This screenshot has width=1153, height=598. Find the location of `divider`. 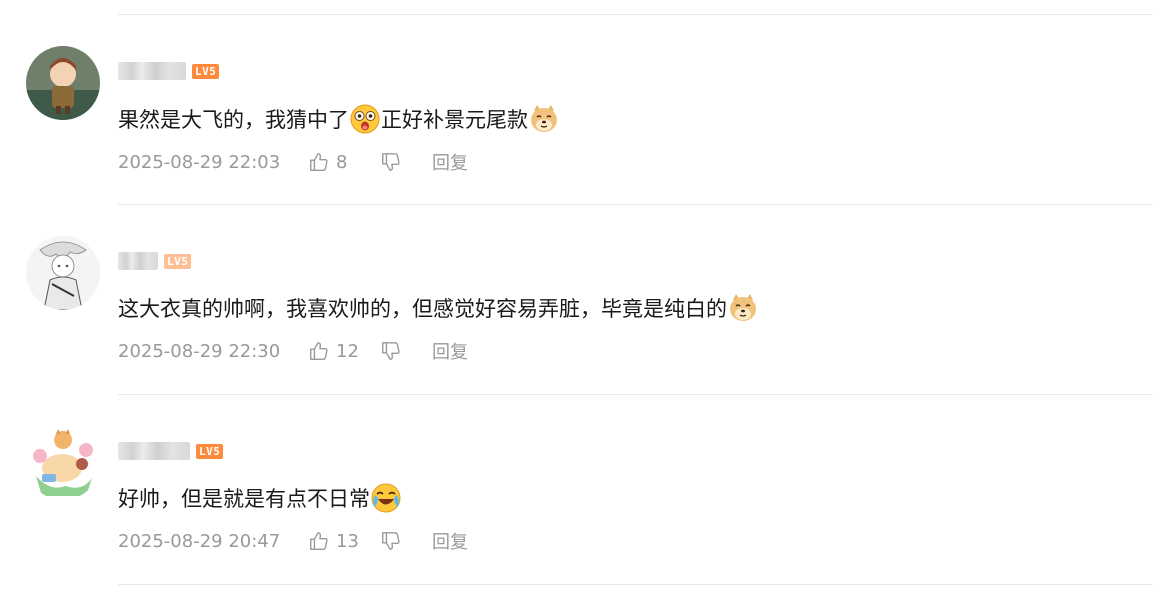

divider is located at coordinates (635, 584).